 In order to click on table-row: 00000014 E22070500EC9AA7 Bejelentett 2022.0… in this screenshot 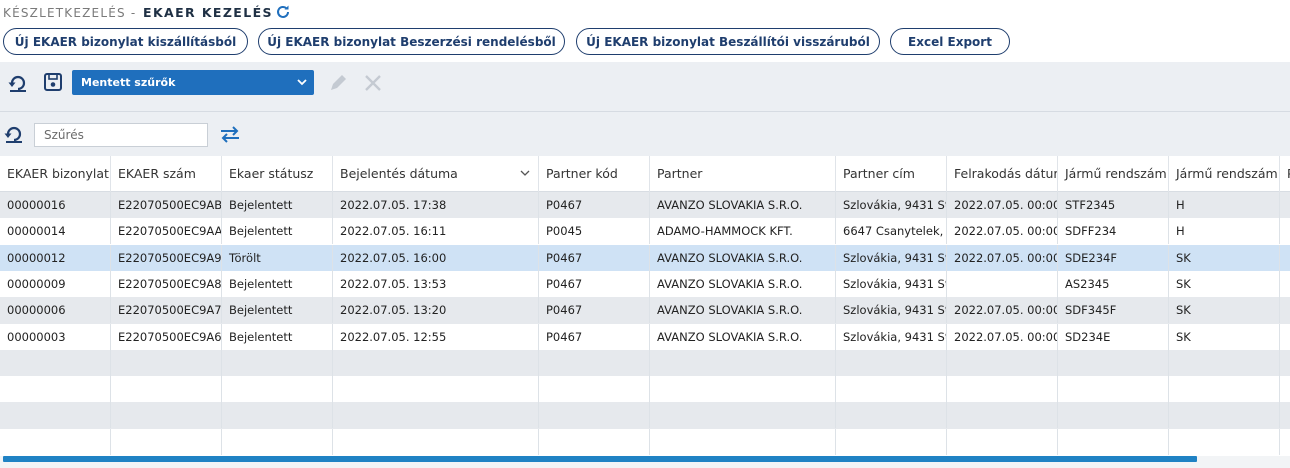, I will do `click(645, 231)`.